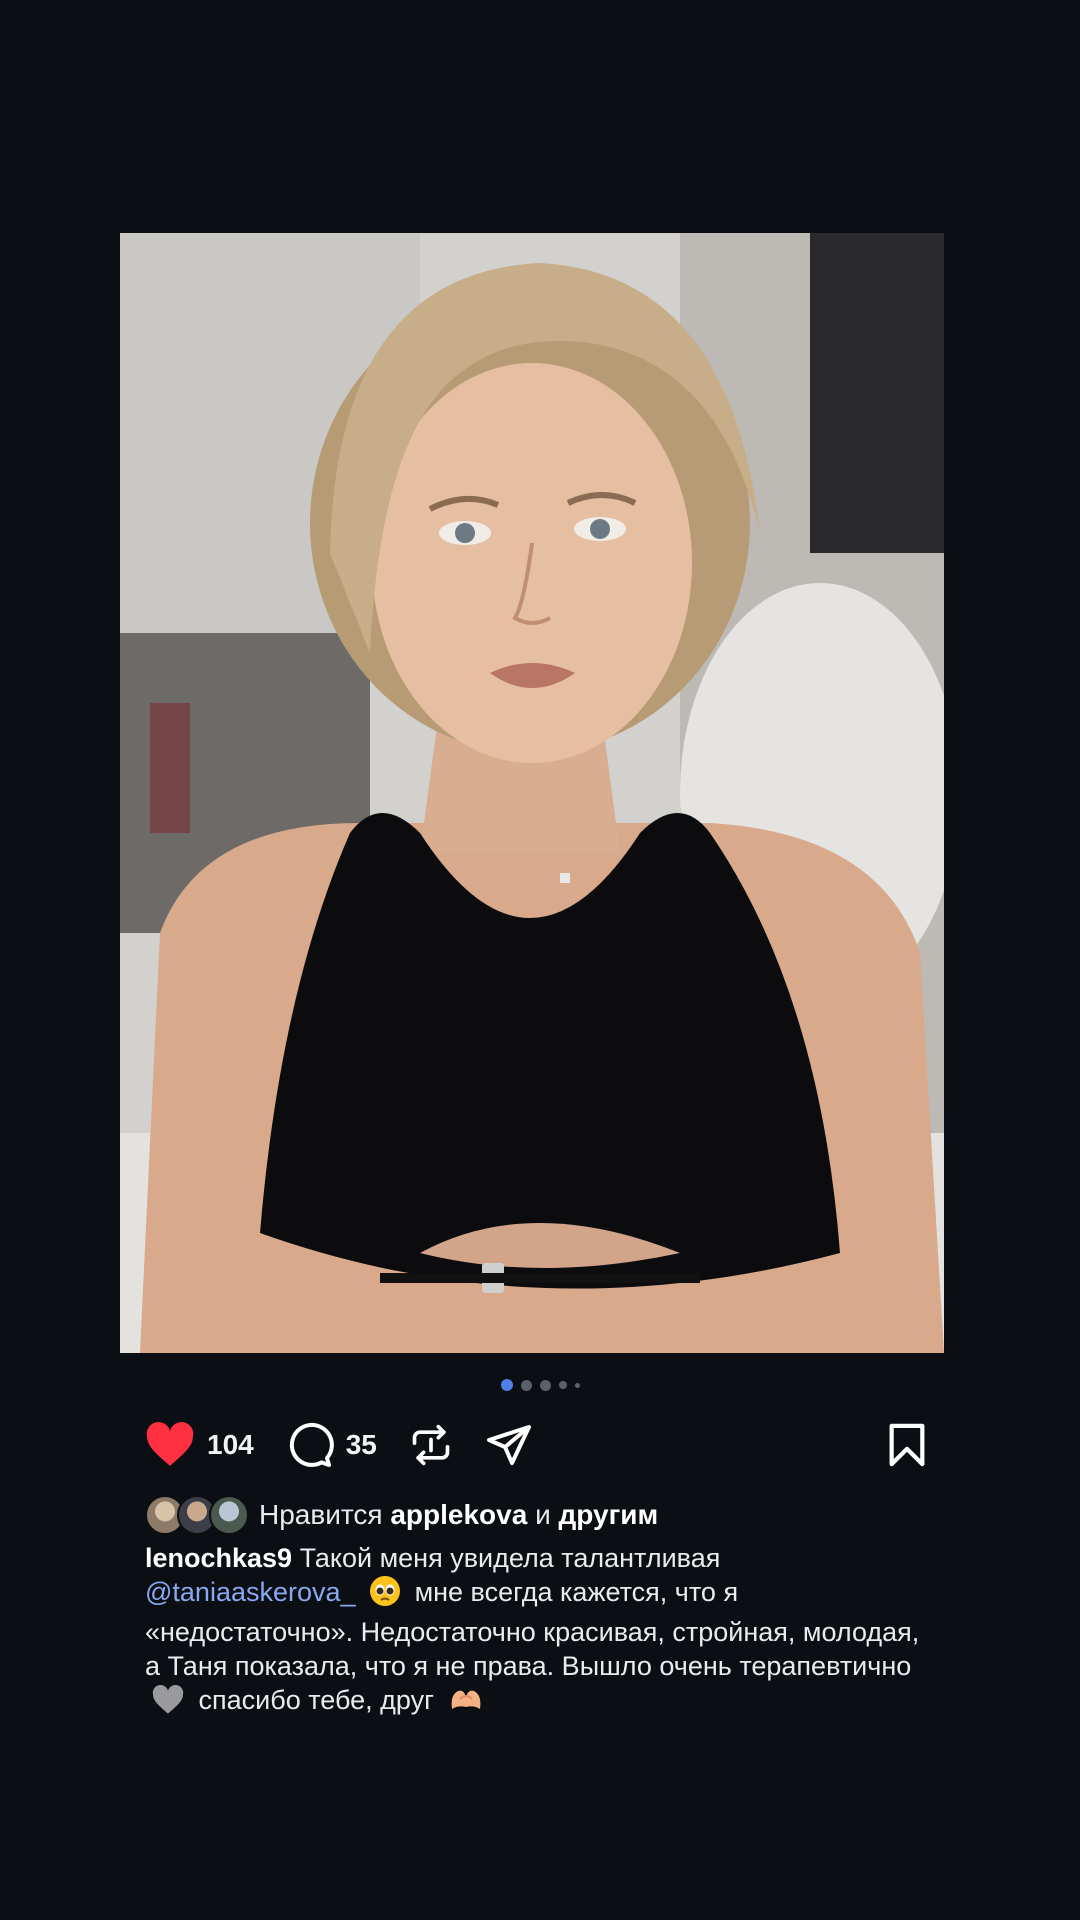 This screenshot has width=1080, height=1920. I want to click on likes-joiner: и, so click(543, 1514).